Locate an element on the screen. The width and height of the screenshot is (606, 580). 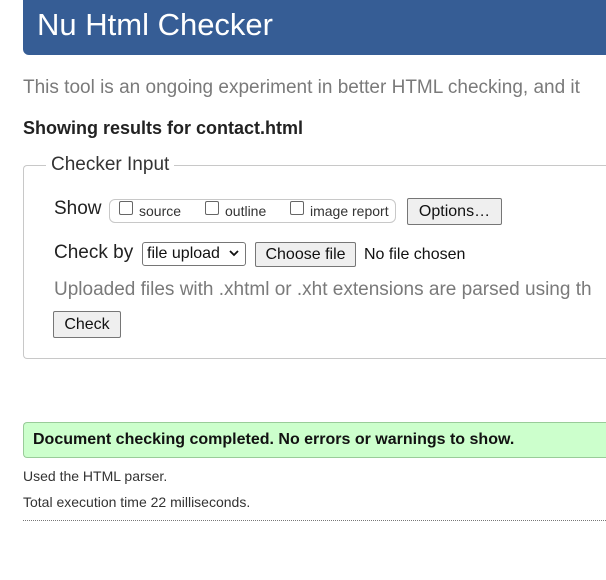
image-report-checkbox-label: image report is located at coordinates (349, 211).